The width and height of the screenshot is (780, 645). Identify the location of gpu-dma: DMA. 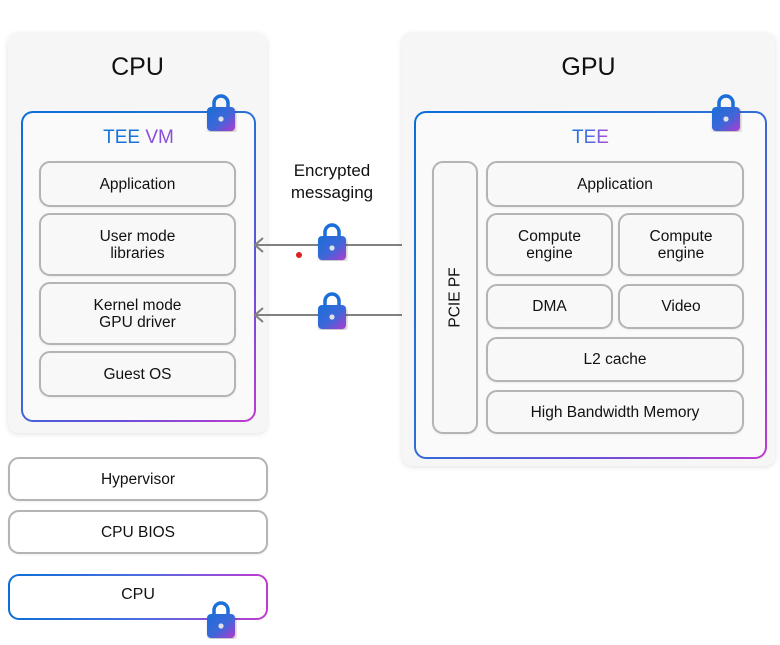
(549, 306).